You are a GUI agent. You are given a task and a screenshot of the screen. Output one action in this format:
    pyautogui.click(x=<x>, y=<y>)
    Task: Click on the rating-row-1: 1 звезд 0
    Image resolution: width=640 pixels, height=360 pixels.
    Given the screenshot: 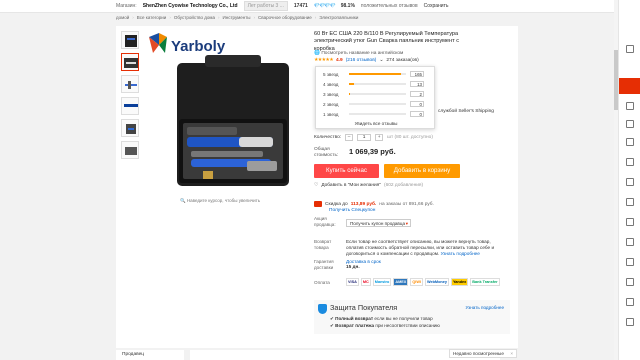 What is the action you would take?
    pyautogui.click(x=373, y=114)
    